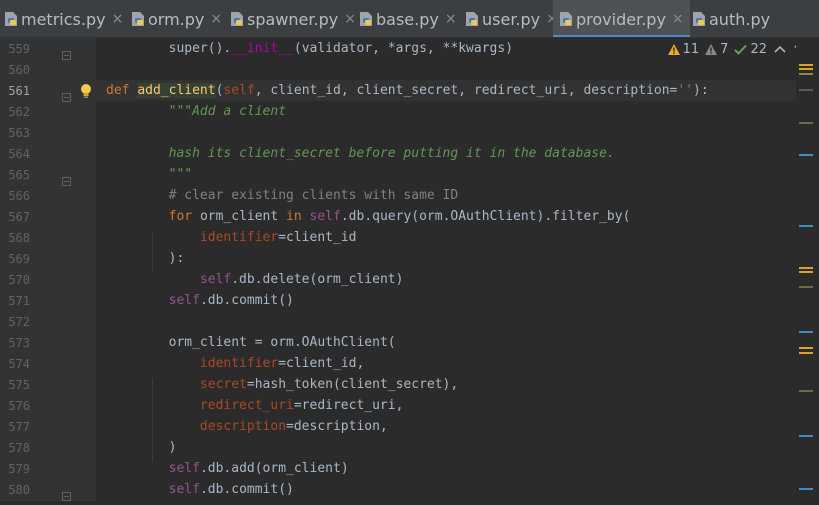 The width and height of the screenshot is (819, 505). Describe the element at coordinates (15, 154) in the screenshot. I see `line-number: 564` at that location.